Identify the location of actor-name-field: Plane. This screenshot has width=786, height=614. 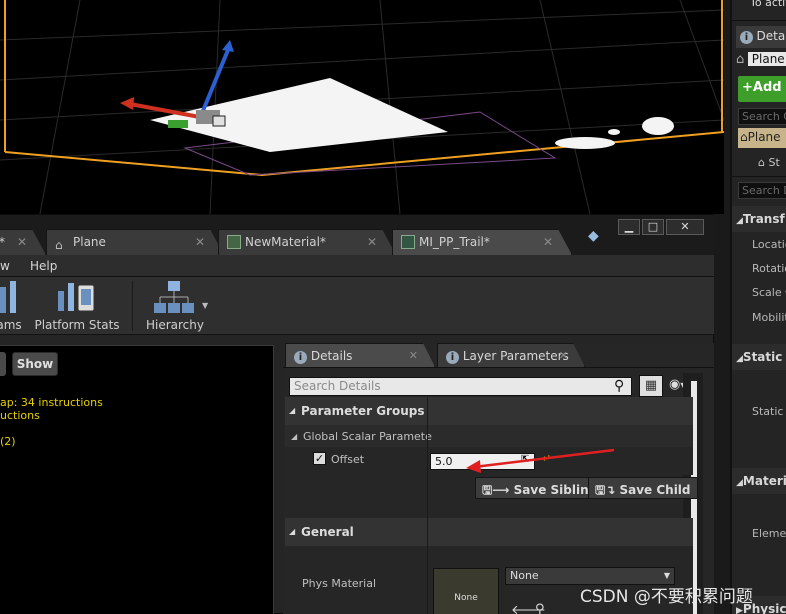
(766, 59).